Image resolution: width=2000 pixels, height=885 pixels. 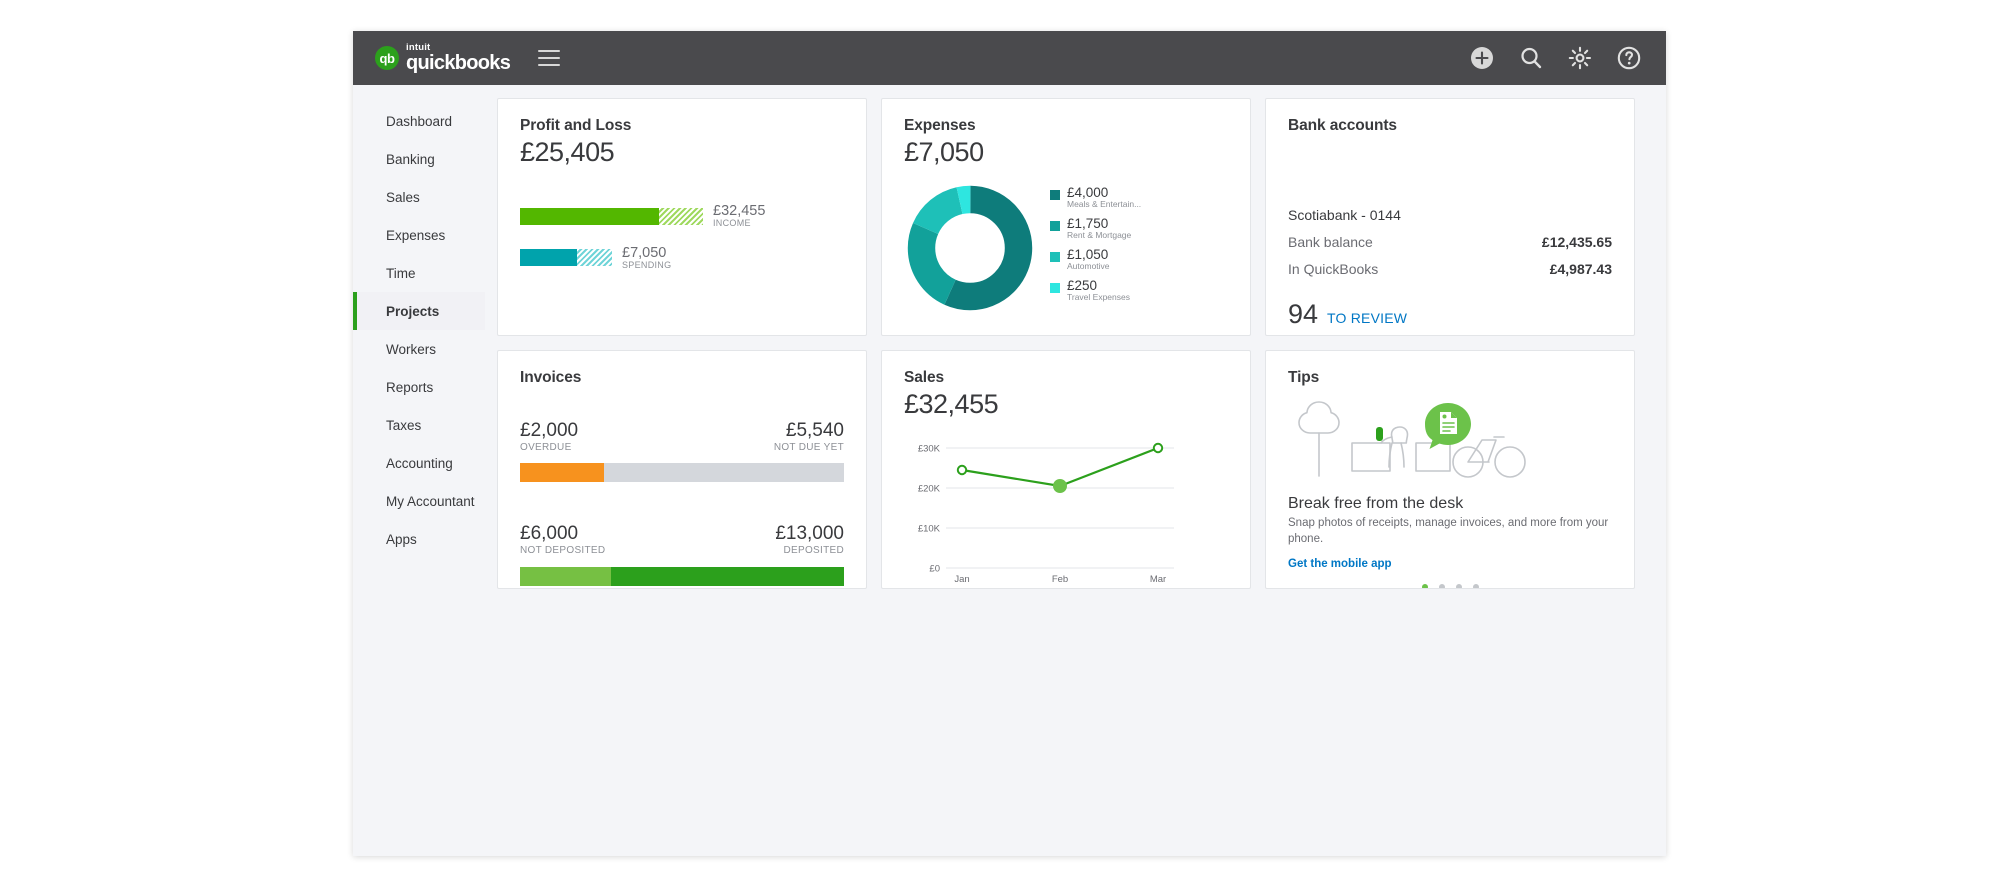 I want to click on hamburger-bar, so click(x=549, y=58).